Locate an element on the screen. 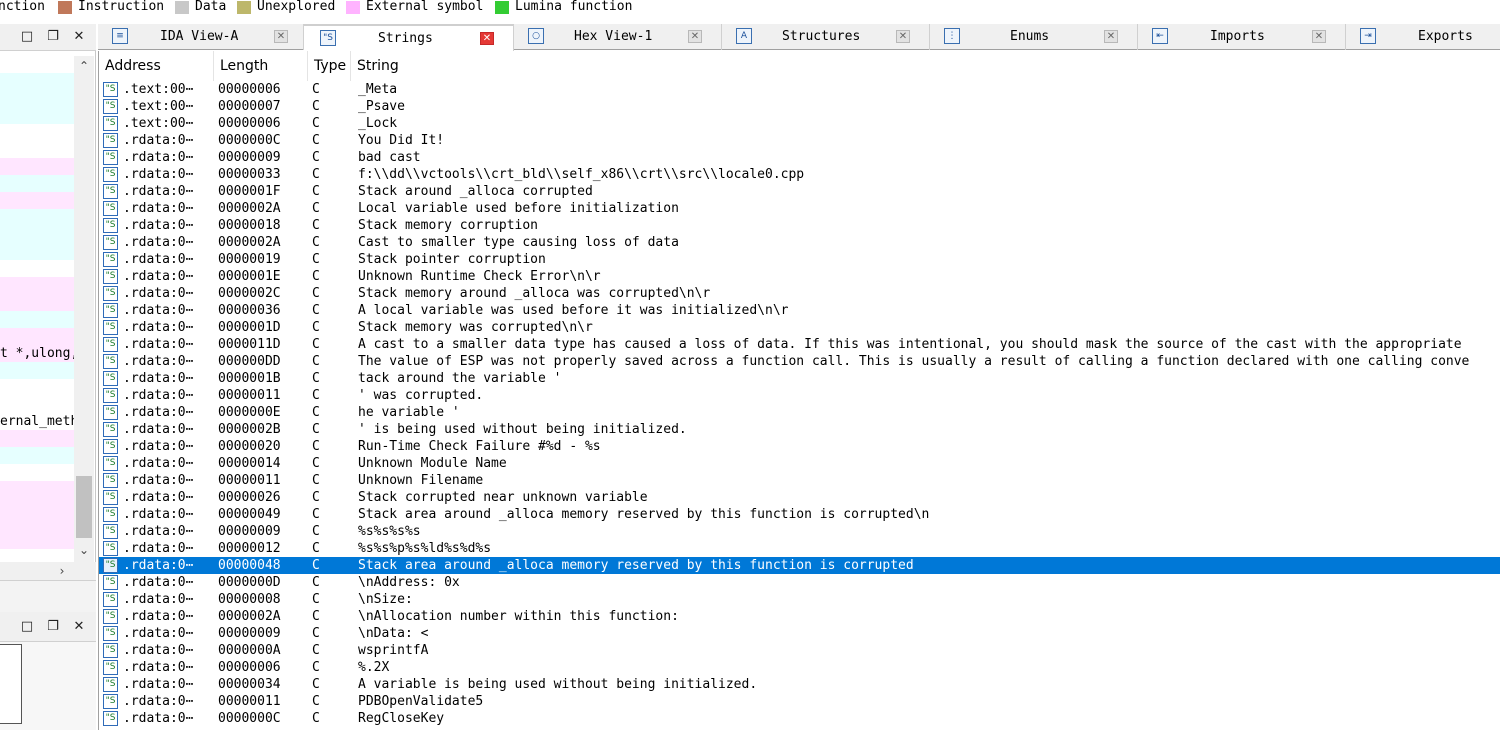 The width and height of the screenshot is (1500, 730). table-row: "S .rdata:0⋯ 00000014 C Unknown Module Name is located at coordinates (799, 463).